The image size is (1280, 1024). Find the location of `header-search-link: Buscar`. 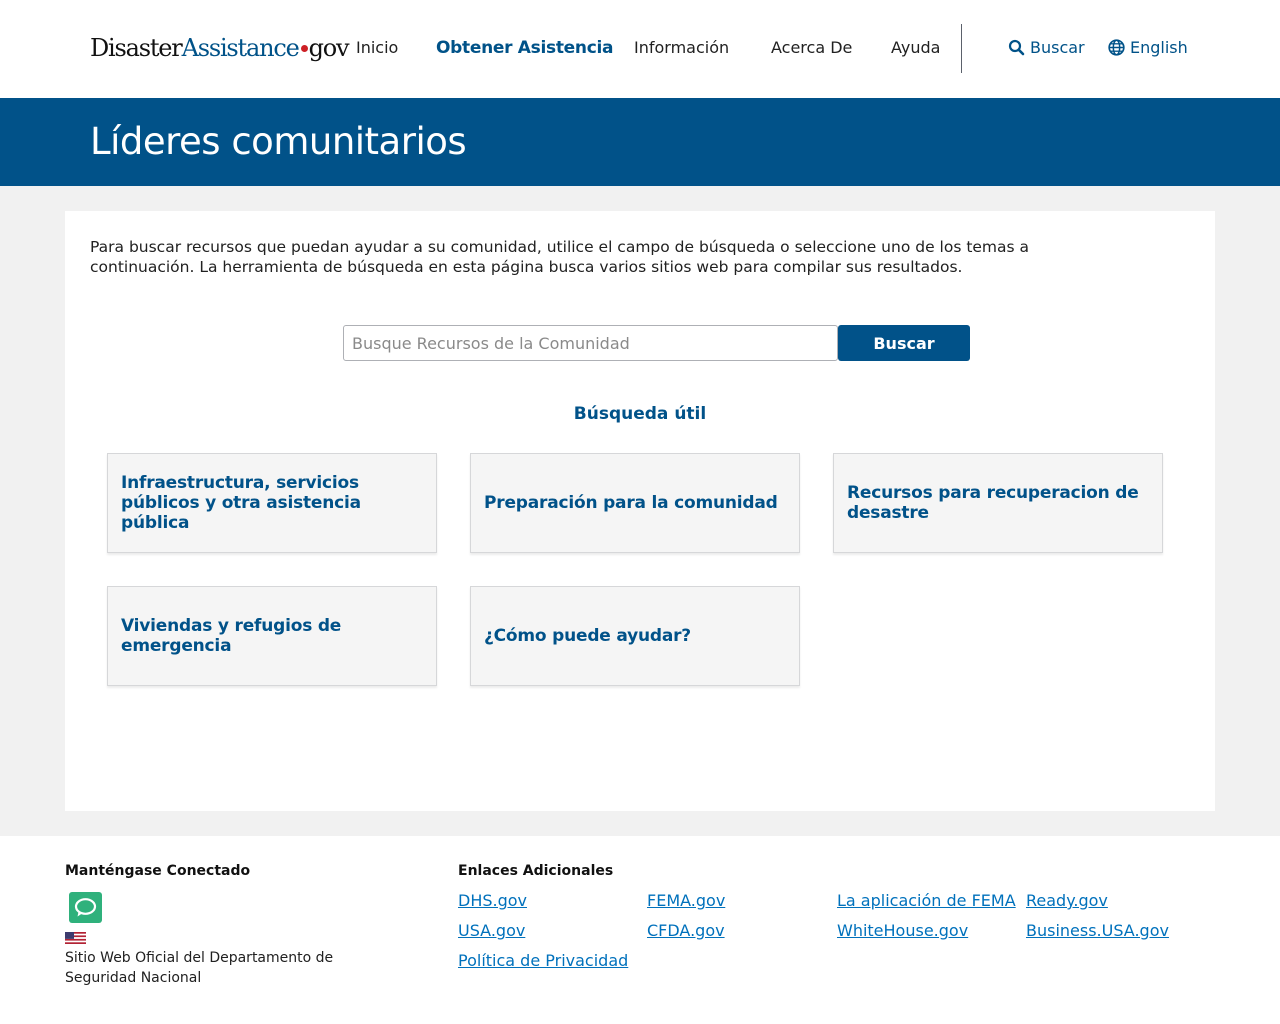

header-search-link: Buscar is located at coordinates (1046, 47).